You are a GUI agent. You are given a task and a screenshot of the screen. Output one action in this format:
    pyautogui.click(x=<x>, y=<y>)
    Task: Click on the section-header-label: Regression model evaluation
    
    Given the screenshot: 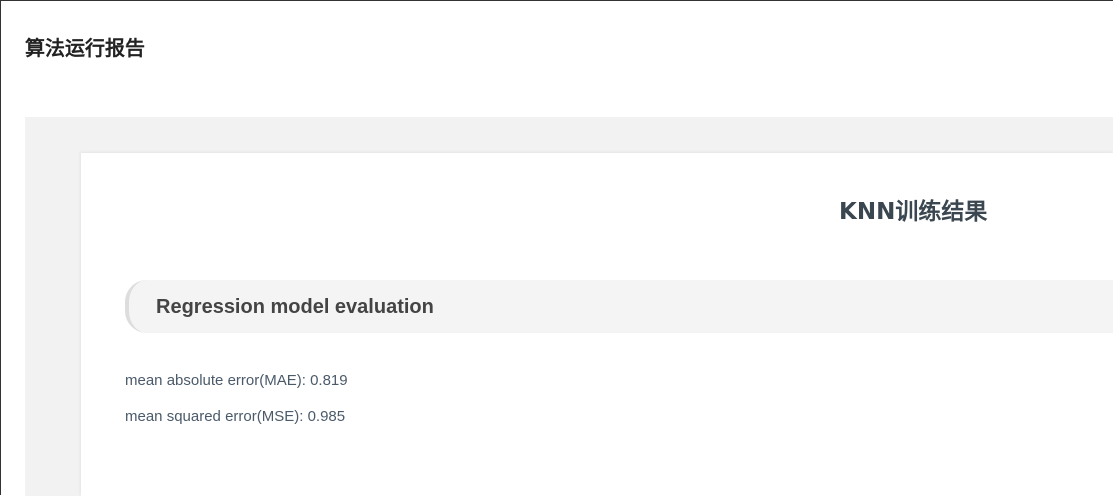 What is the action you would take?
    pyautogui.click(x=295, y=307)
    